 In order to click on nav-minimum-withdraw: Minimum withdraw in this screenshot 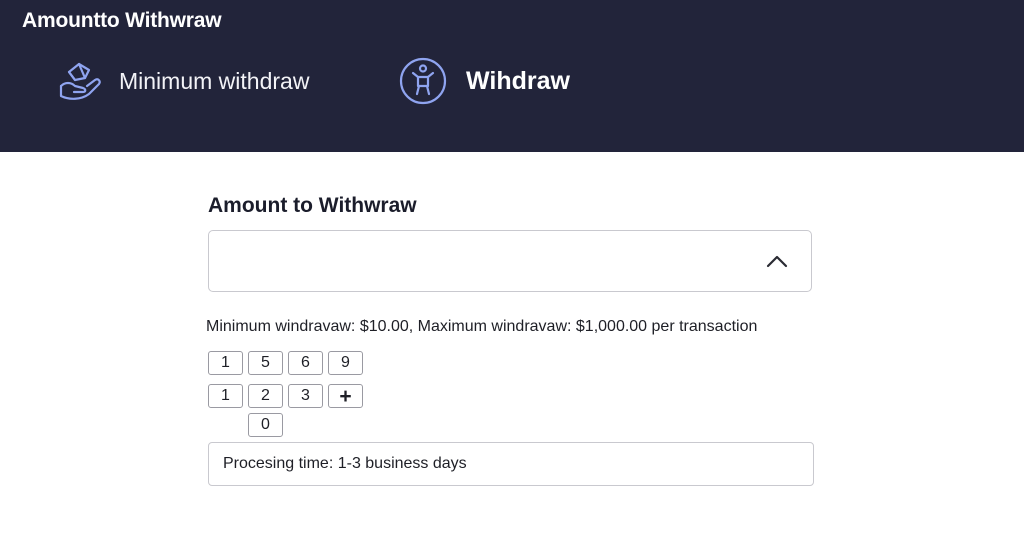, I will do `click(182, 81)`.